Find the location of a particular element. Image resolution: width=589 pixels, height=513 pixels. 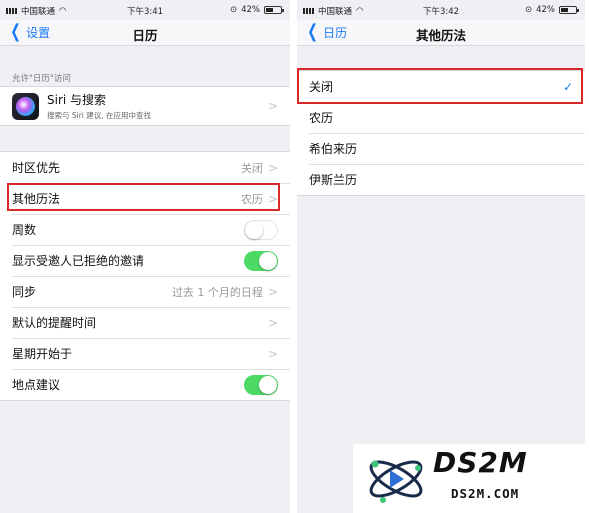

show-declined-toggle is located at coordinates (261, 260).